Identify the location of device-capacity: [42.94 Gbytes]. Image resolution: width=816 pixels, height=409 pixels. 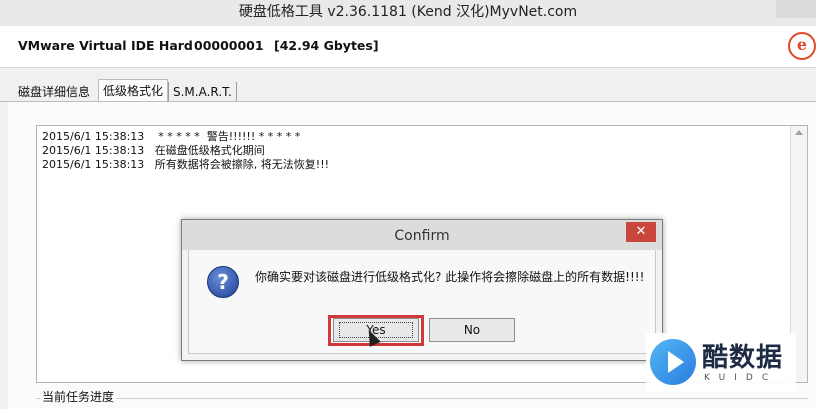
(326, 45).